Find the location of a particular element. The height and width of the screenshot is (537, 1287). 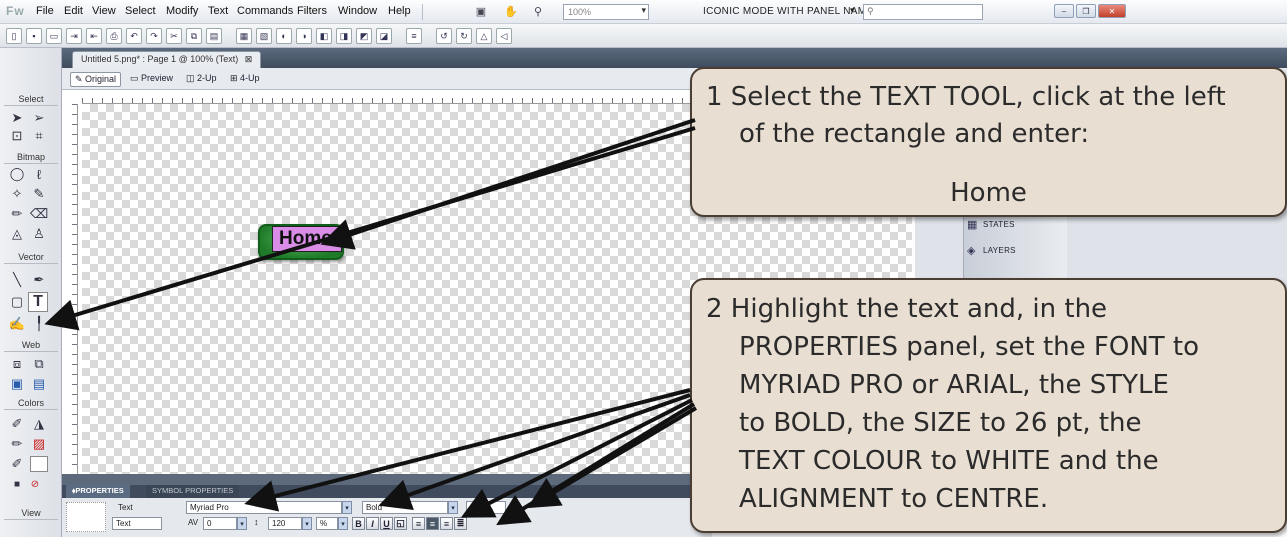

bold-button: B is located at coordinates (358, 523).